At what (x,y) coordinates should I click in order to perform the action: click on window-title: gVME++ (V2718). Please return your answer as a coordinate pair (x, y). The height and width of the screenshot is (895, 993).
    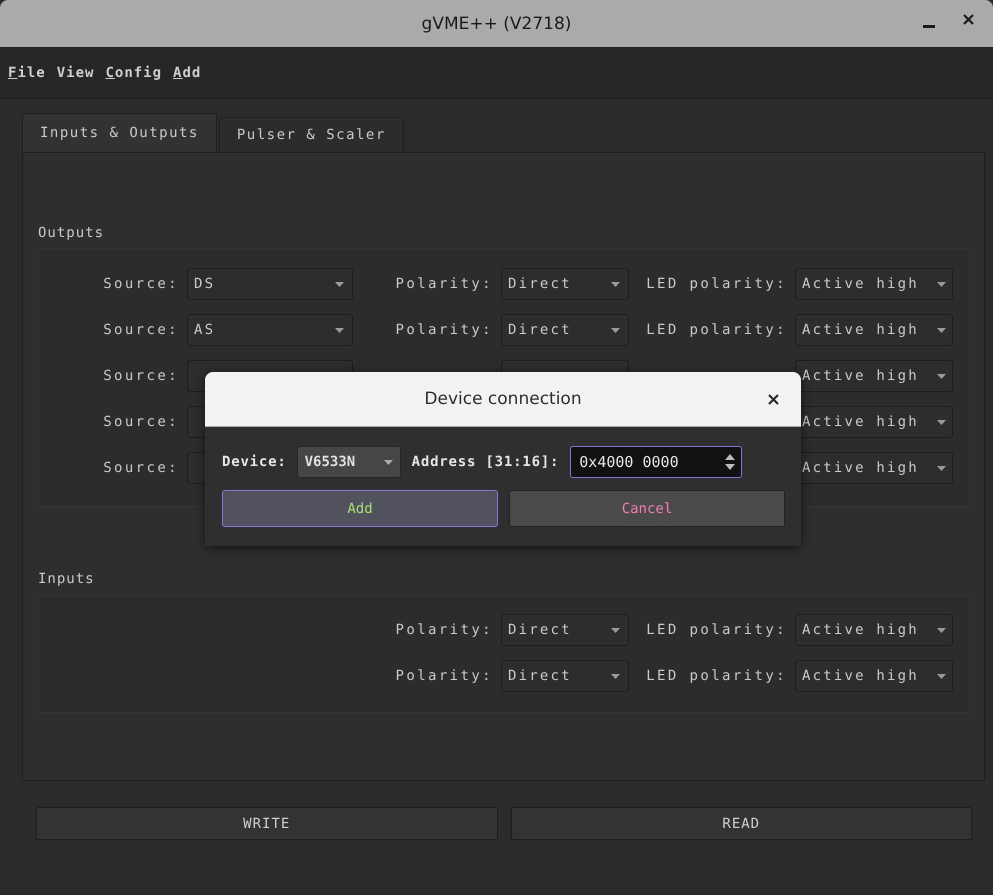
    Looking at the image, I should click on (497, 24).